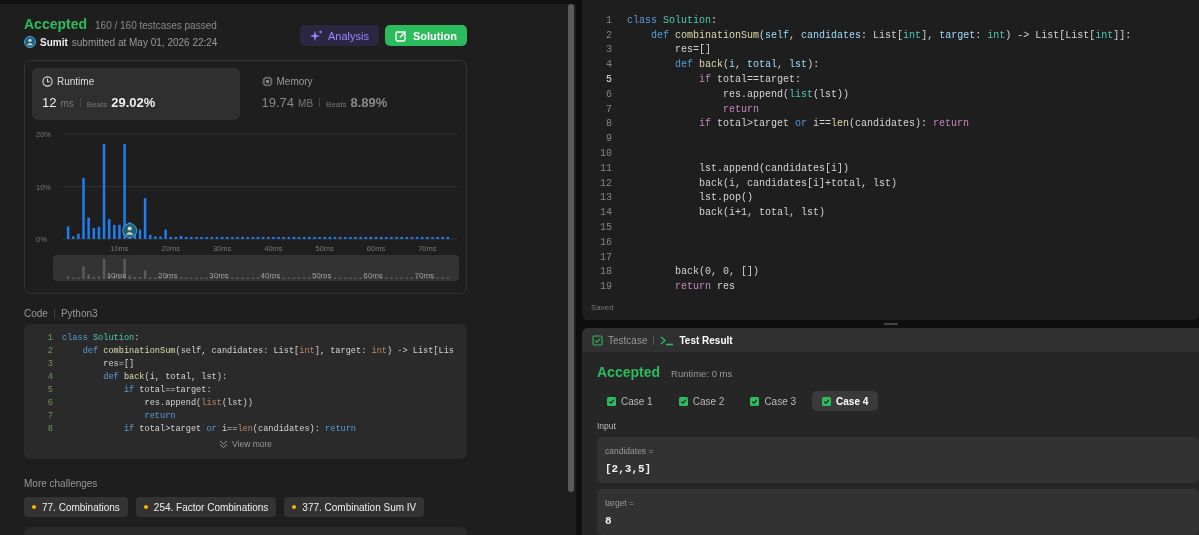 Image resolution: width=1199 pixels, height=535 pixels. Describe the element at coordinates (424, 275) in the screenshot. I see `axis-label: 70ms` at that location.